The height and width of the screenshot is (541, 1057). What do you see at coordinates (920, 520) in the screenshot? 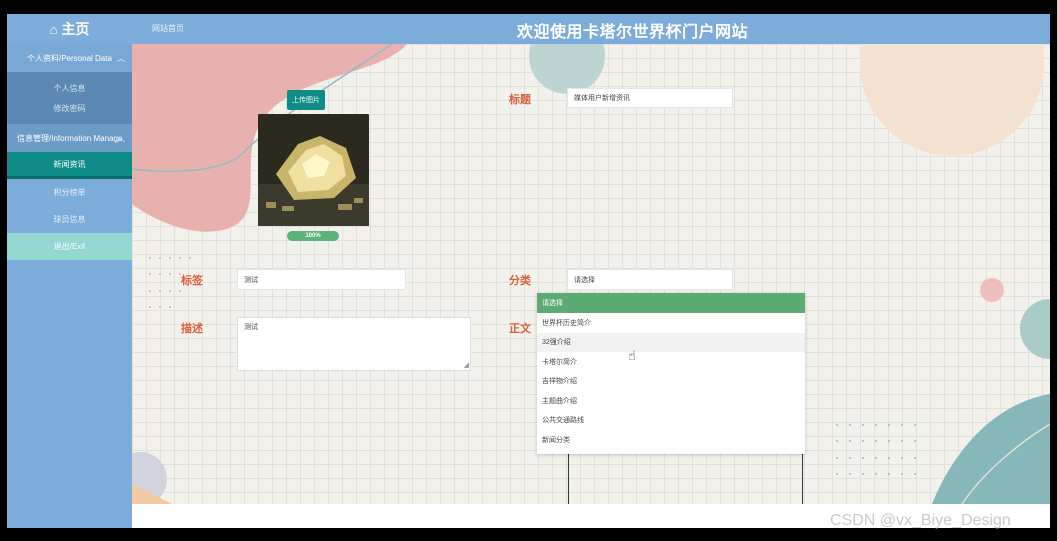
I see `watermark: CSDN @vx_Biye_Design` at bounding box center [920, 520].